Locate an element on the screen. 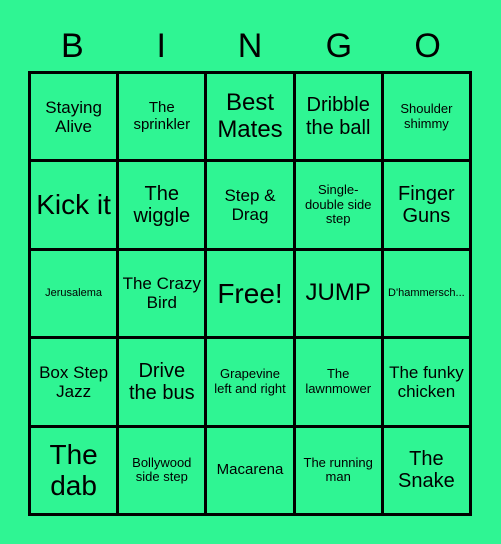 This screenshot has height=544, width=501. bingo-cell-o2: Finger Guns is located at coordinates (427, 206).